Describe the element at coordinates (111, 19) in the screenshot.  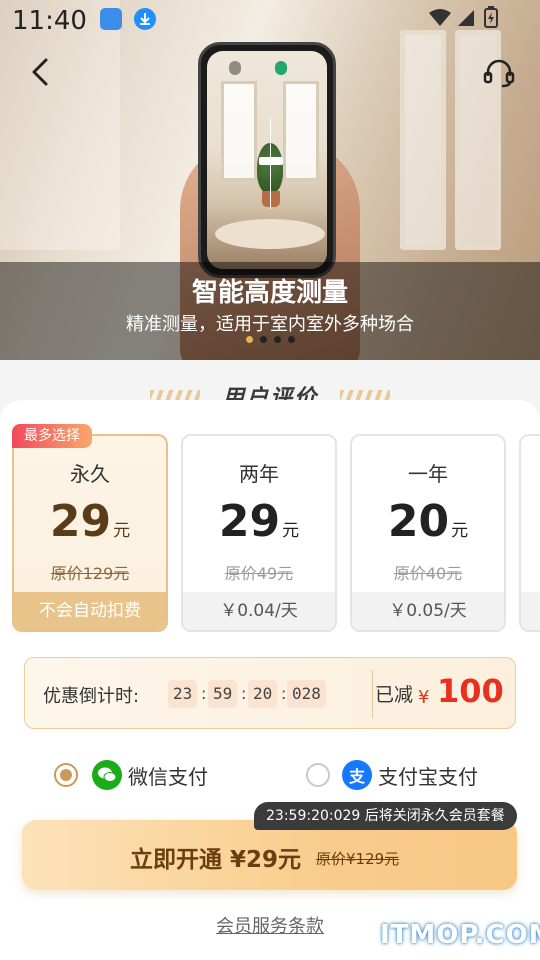
I see `weather-app-icon` at that location.